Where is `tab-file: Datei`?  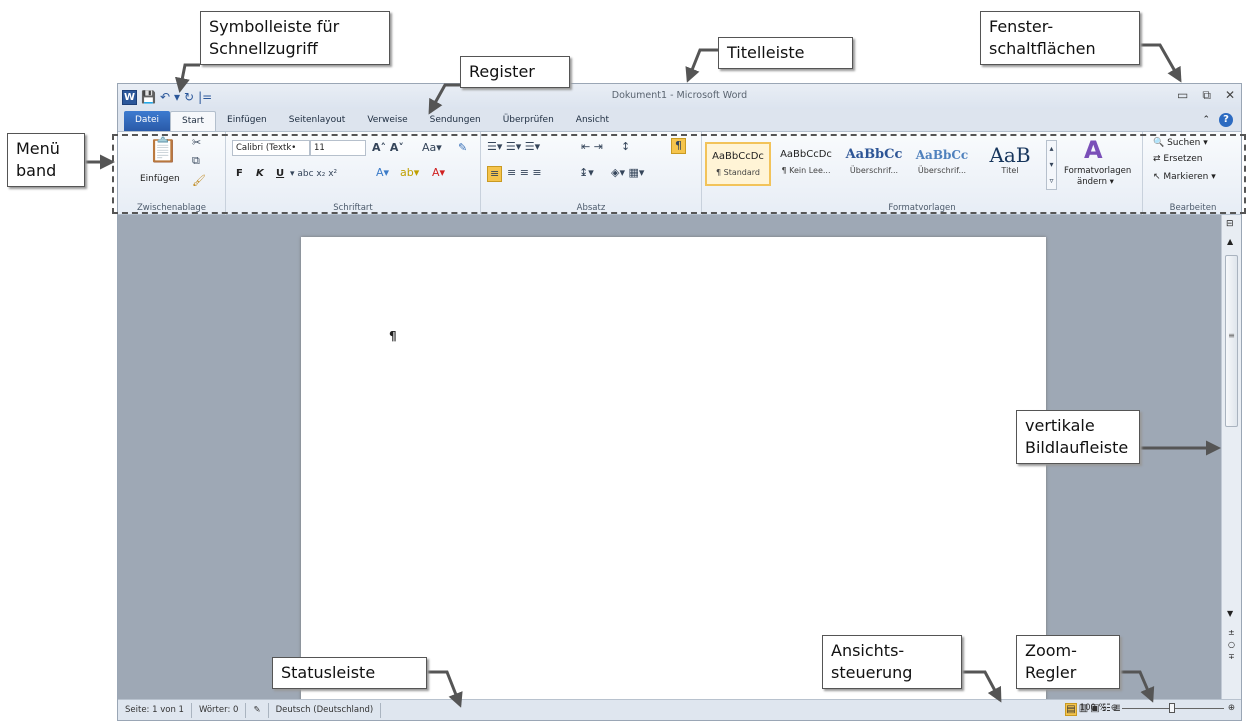
tab-file: Datei is located at coordinates (147, 121).